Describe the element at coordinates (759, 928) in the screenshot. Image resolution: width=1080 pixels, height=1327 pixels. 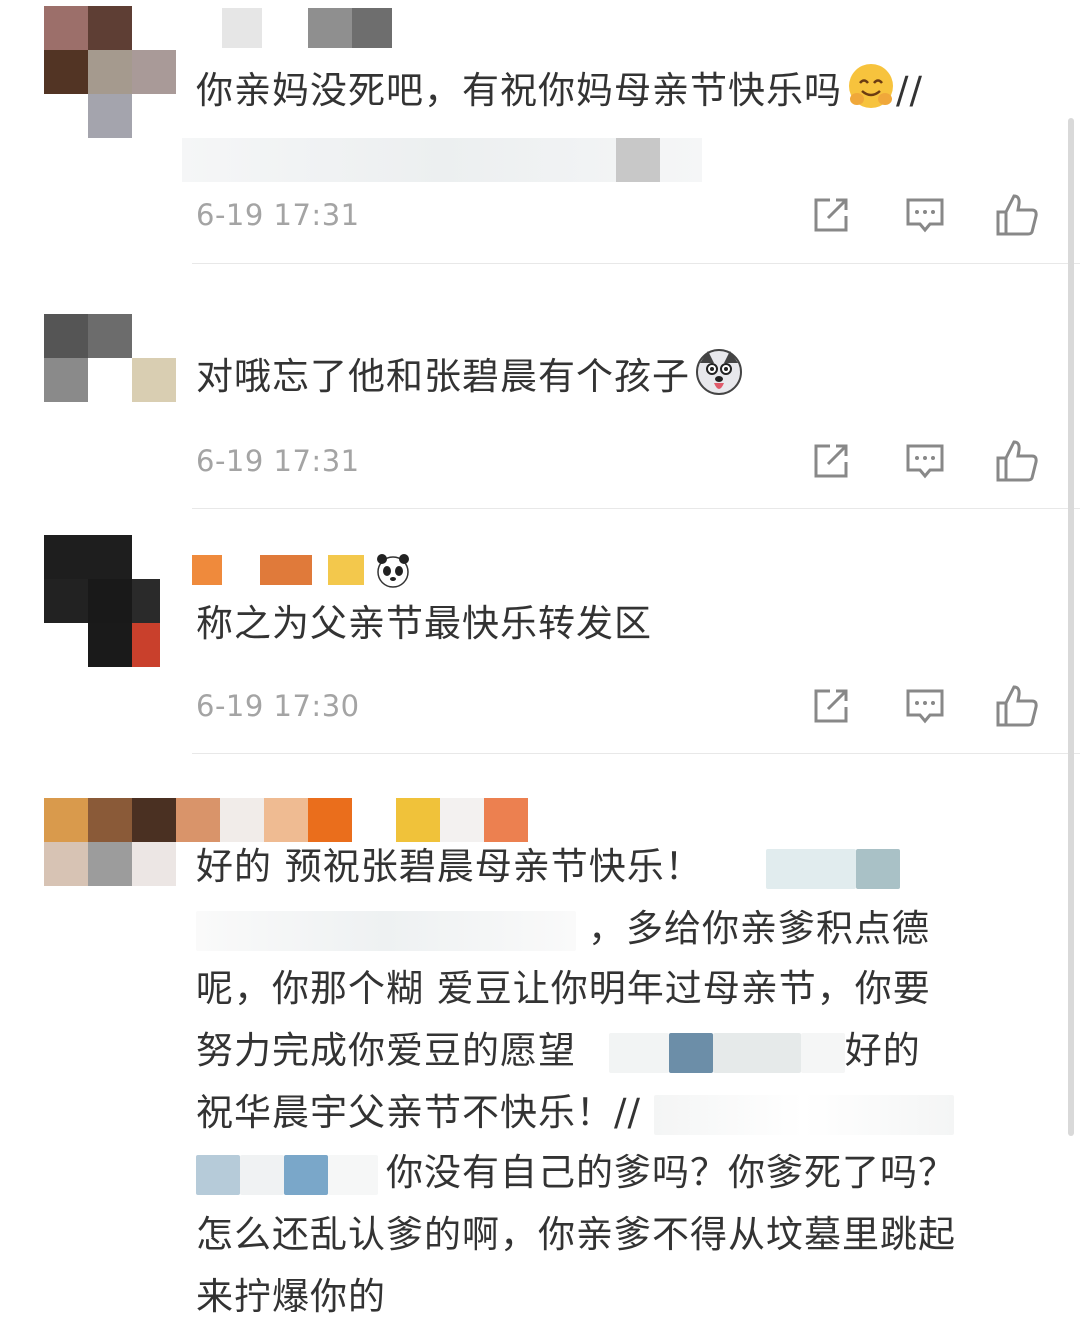
I see `comment-text-segment: ，多给你亲爹积点德` at that location.